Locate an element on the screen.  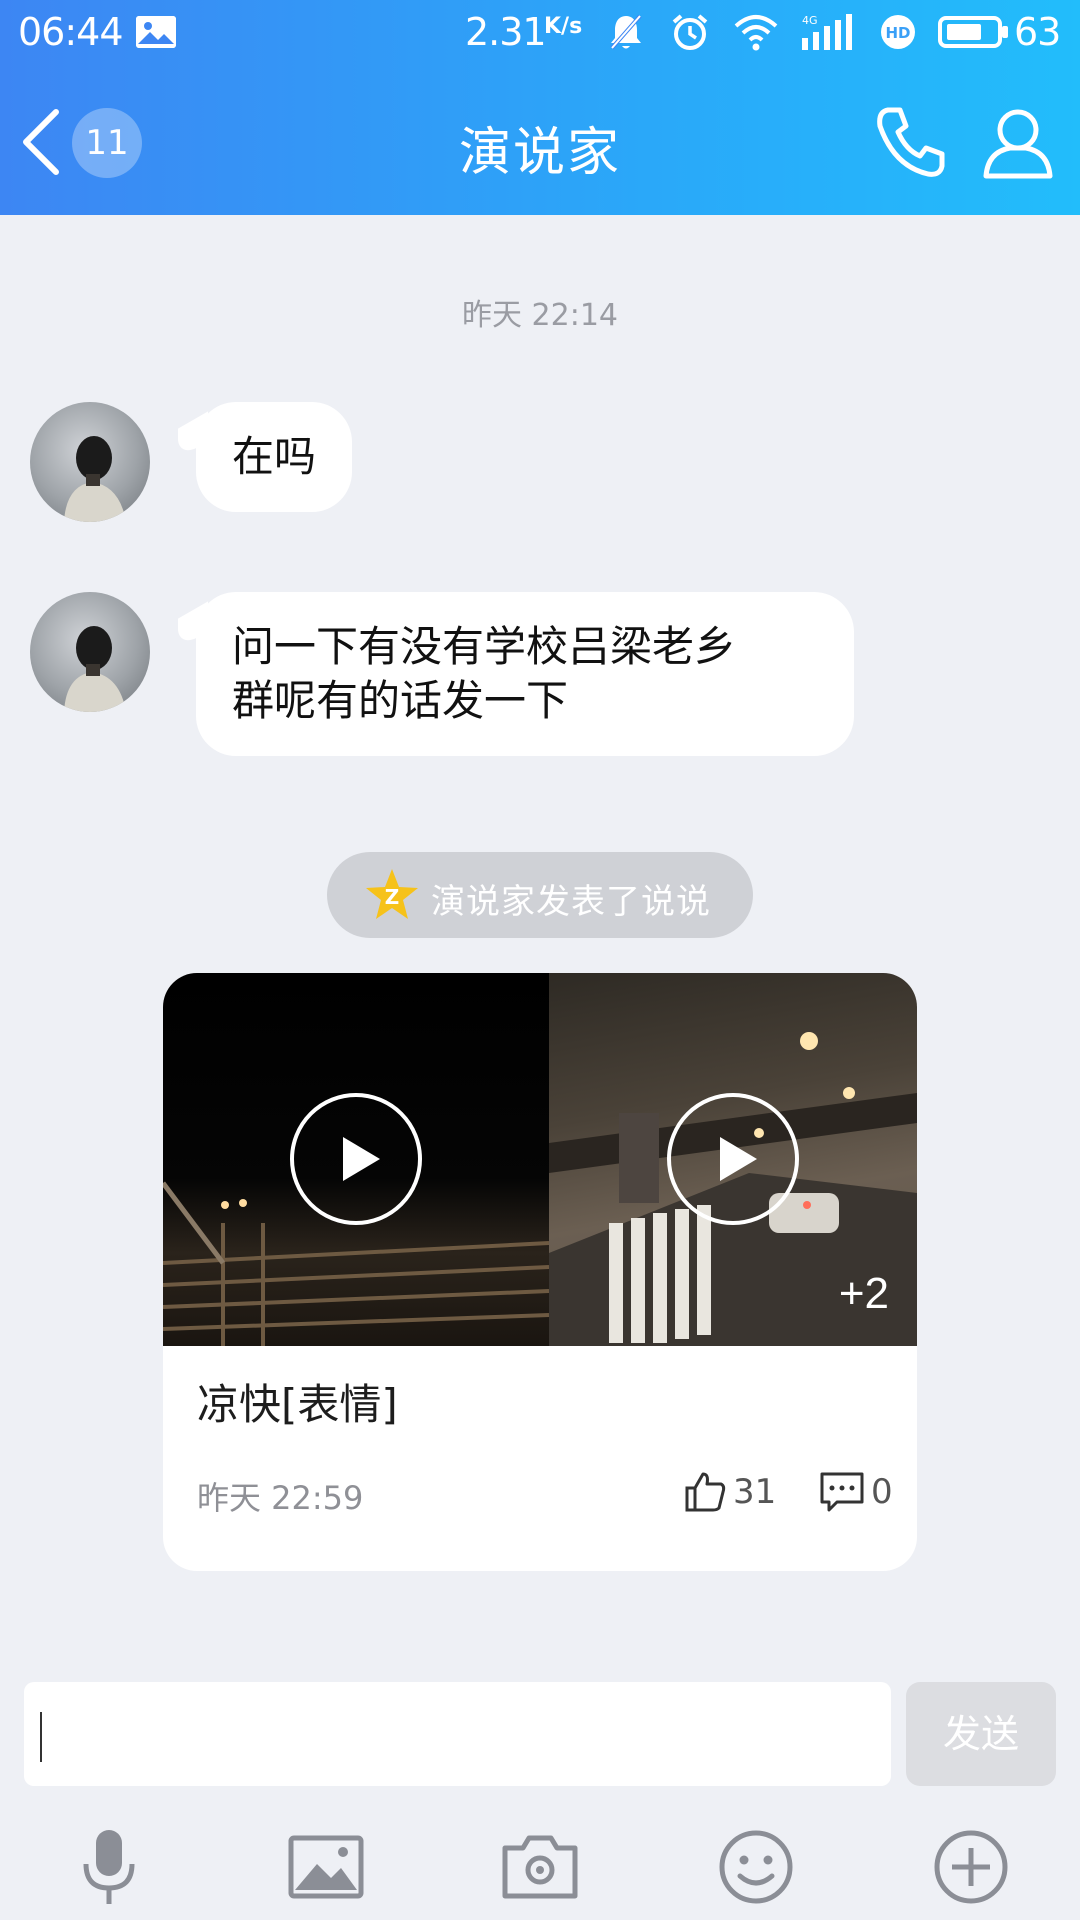
qzone-notice: Z 演说家发表了说说 is located at coordinates (540, 895).